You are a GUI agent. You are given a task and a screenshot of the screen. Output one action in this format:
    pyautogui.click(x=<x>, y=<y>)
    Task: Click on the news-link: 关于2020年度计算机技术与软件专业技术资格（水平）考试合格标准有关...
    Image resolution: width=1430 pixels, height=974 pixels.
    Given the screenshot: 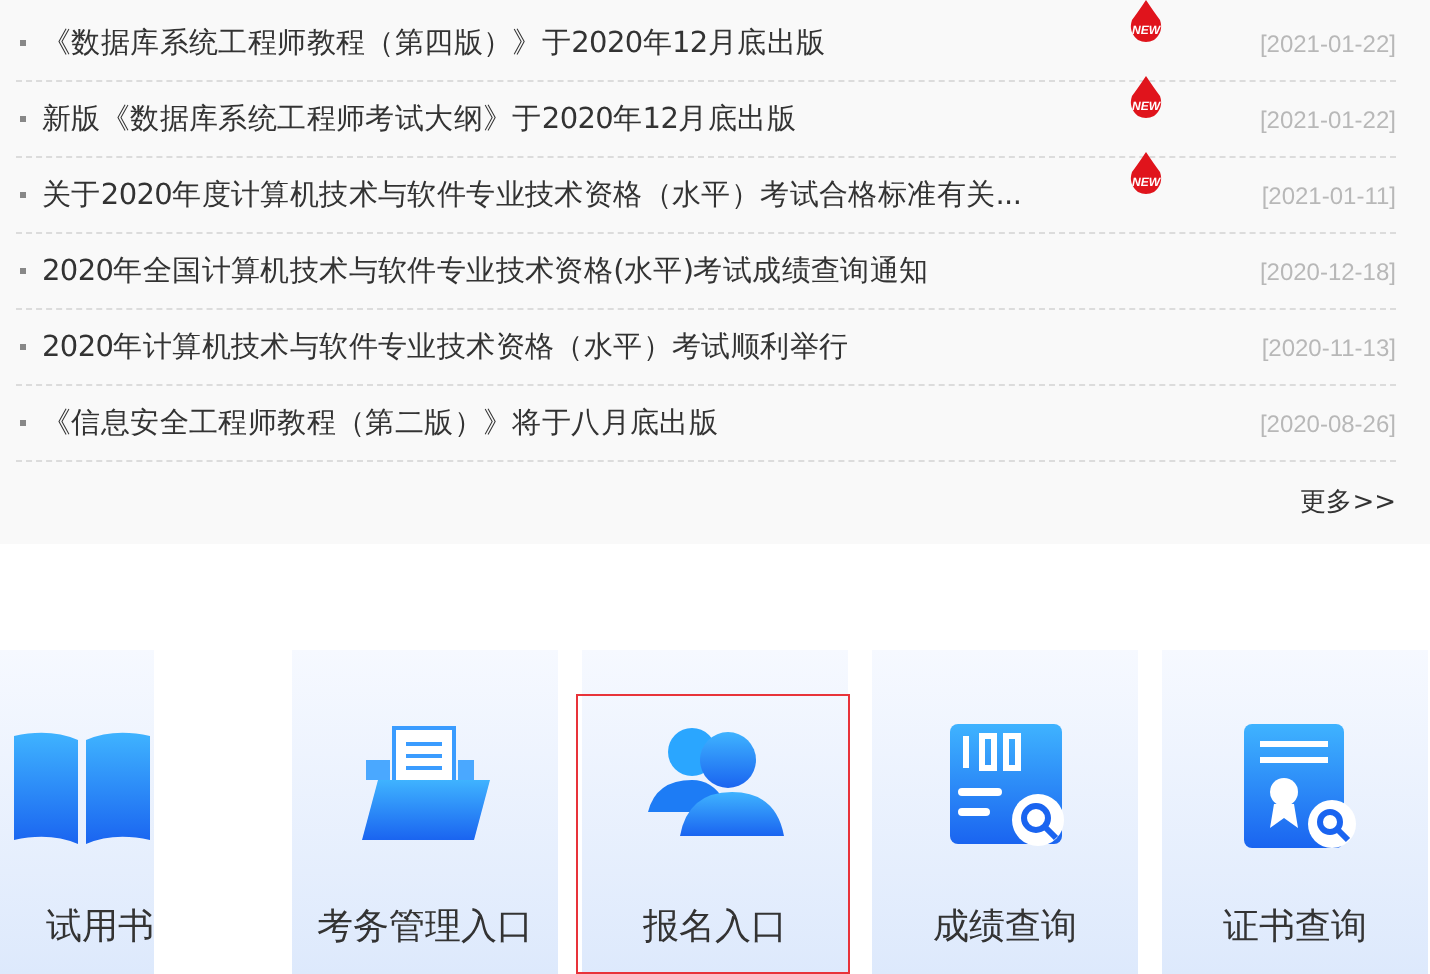 What is the action you would take?
    pyautogui.click(x=532, y=195)
    